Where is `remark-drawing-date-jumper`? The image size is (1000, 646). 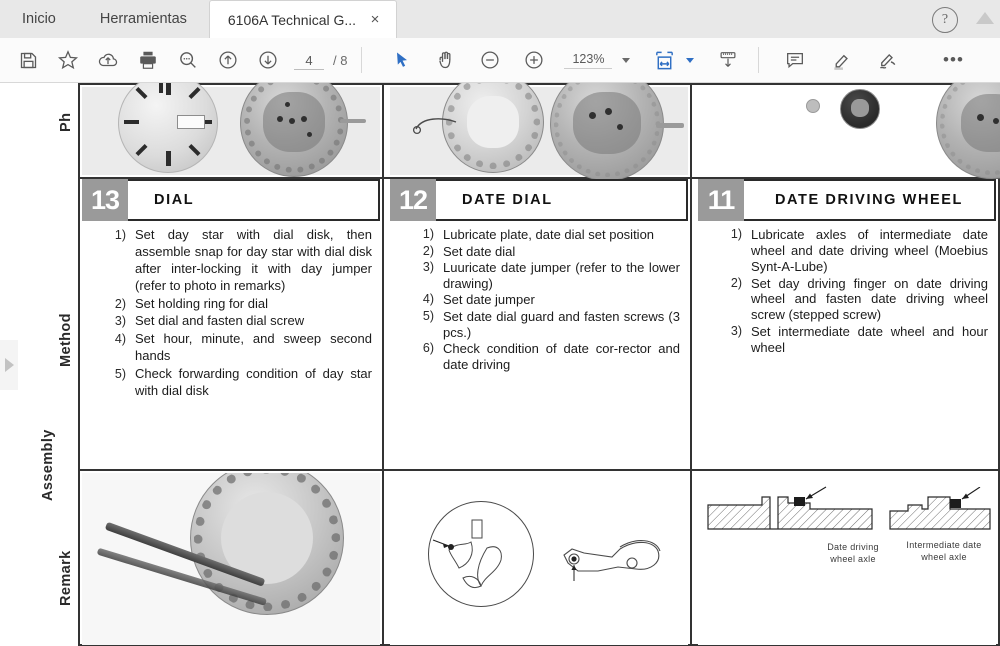 remark-drawing-date-jumper is located at coordinates (539, 559).